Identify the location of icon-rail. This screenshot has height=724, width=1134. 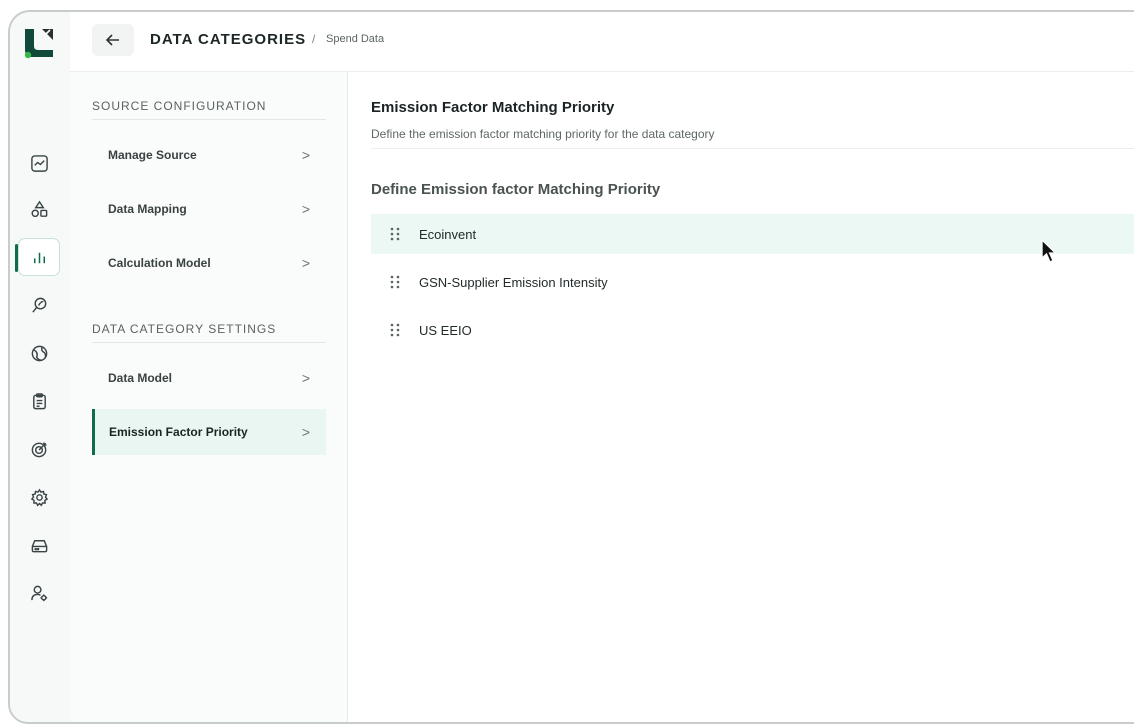
(40, 367).